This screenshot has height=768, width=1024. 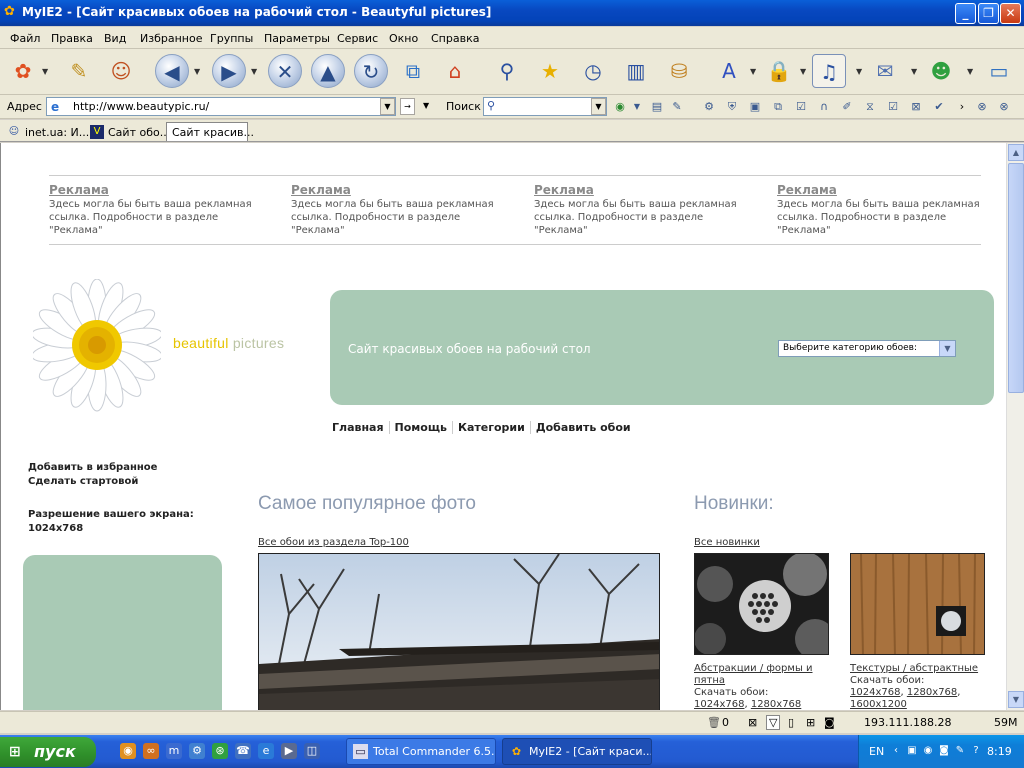 What do you see at coordinates (1016, 152) in the screenshot?
I see `scroll-up-icon: ▲` at bounding box center [1016, 152].